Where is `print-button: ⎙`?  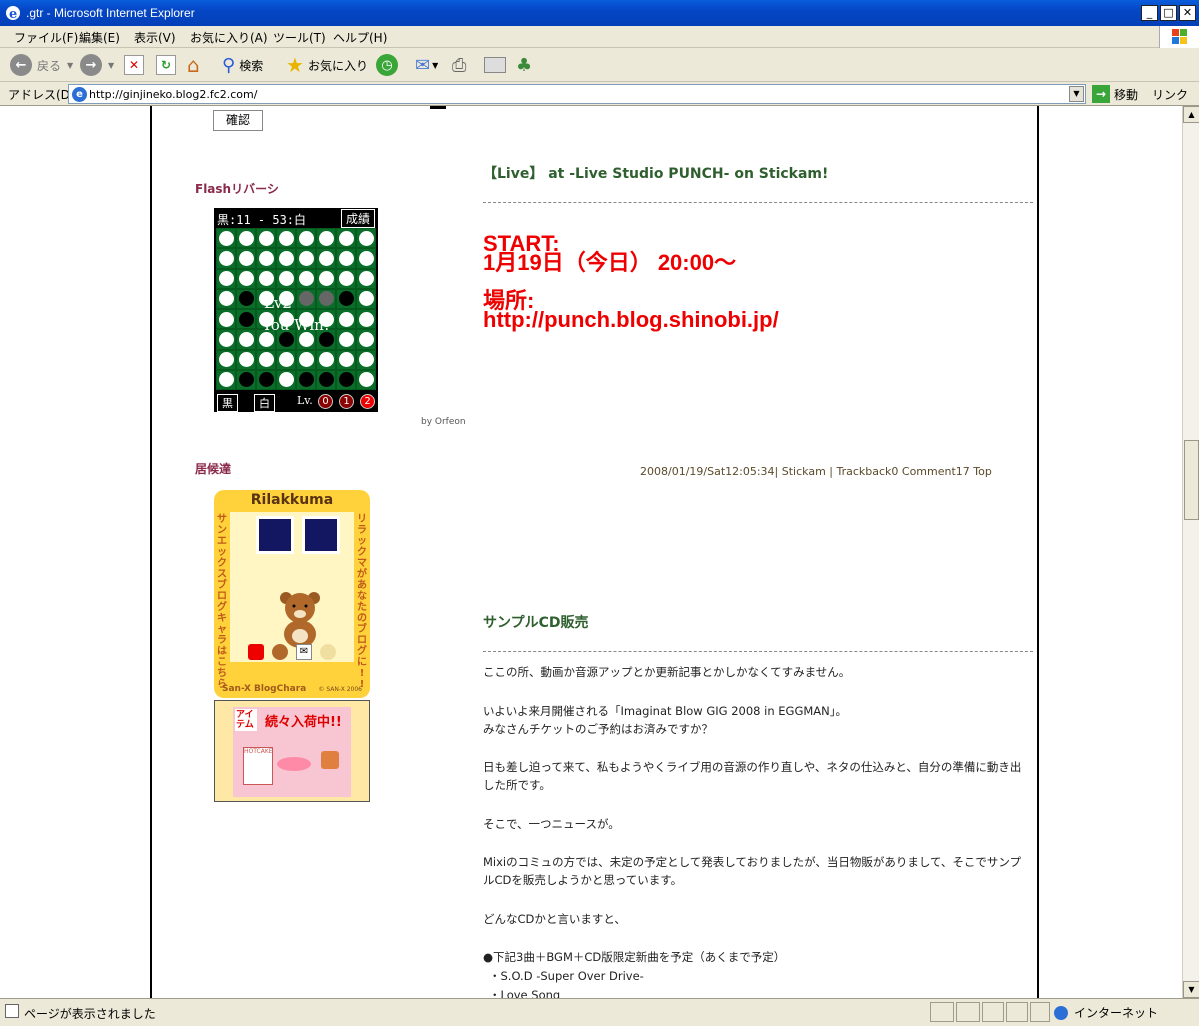
print-button: ⎙ is located at coordinates (459, 65).